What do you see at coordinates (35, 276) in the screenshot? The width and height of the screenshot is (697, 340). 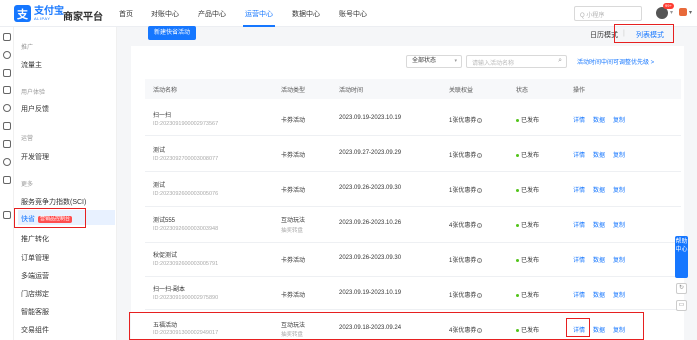 I see `sidebar-item-multi: 多端运营` at bounding box center [35, 276].